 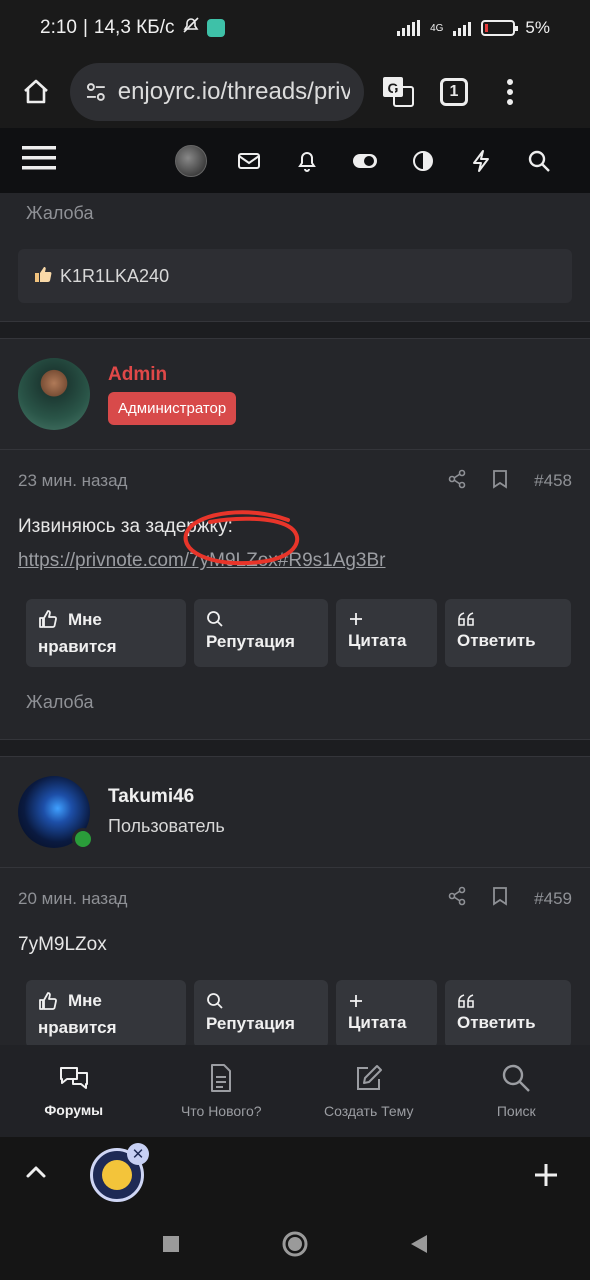 I want to click on chat-bubbles-icon, so click(x=73, y=1078).